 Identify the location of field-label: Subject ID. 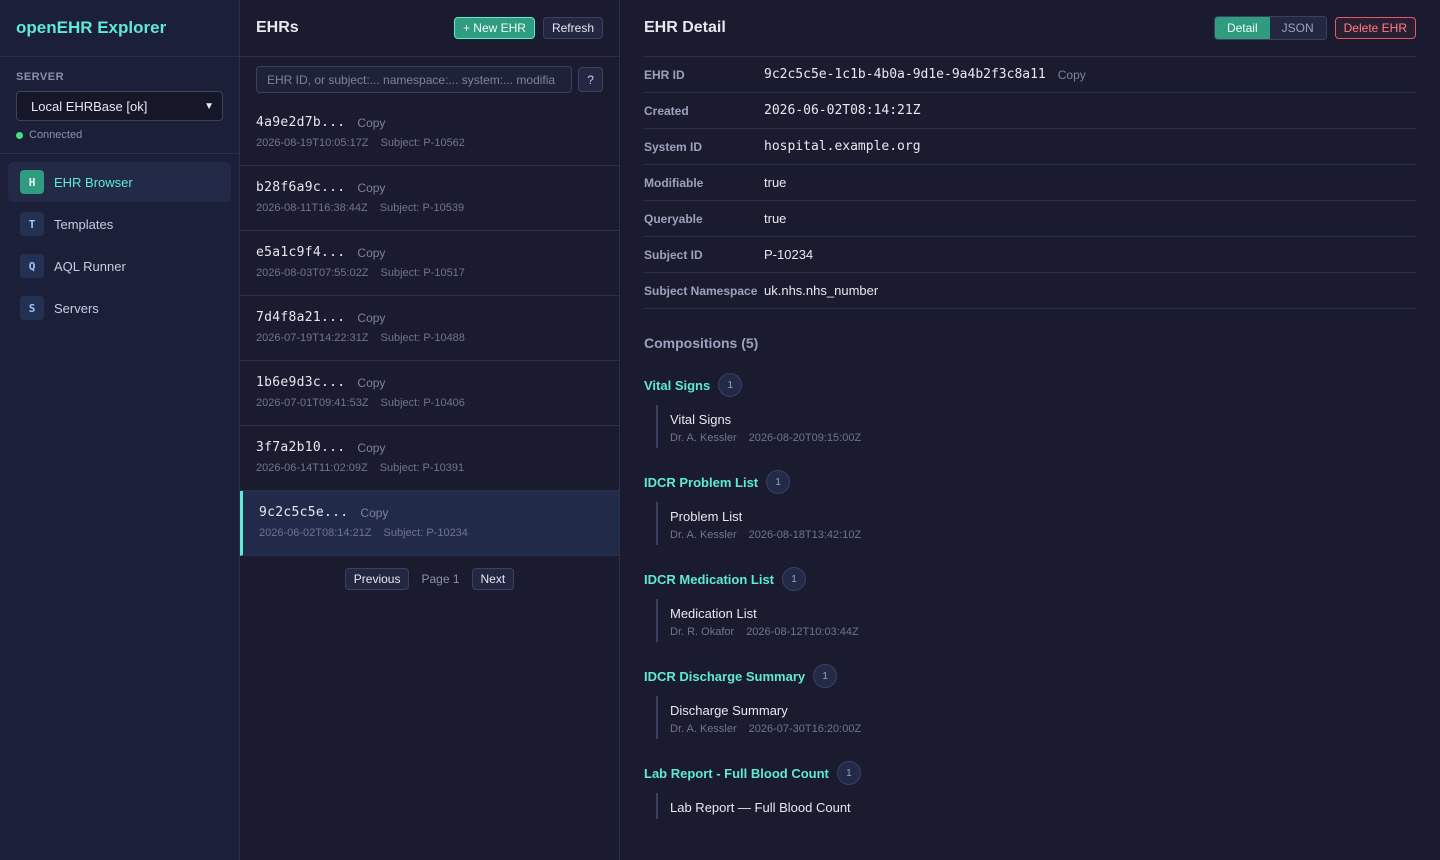
(673, 254).